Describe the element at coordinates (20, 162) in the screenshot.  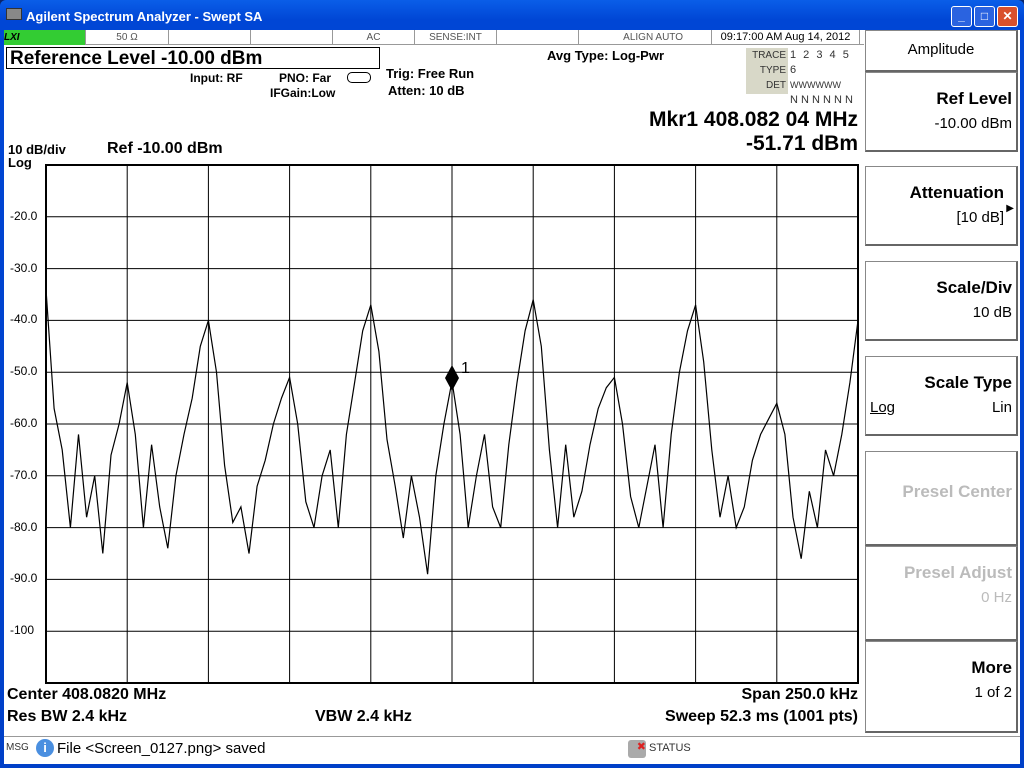
I see `scale-type-log: Log` at that location.